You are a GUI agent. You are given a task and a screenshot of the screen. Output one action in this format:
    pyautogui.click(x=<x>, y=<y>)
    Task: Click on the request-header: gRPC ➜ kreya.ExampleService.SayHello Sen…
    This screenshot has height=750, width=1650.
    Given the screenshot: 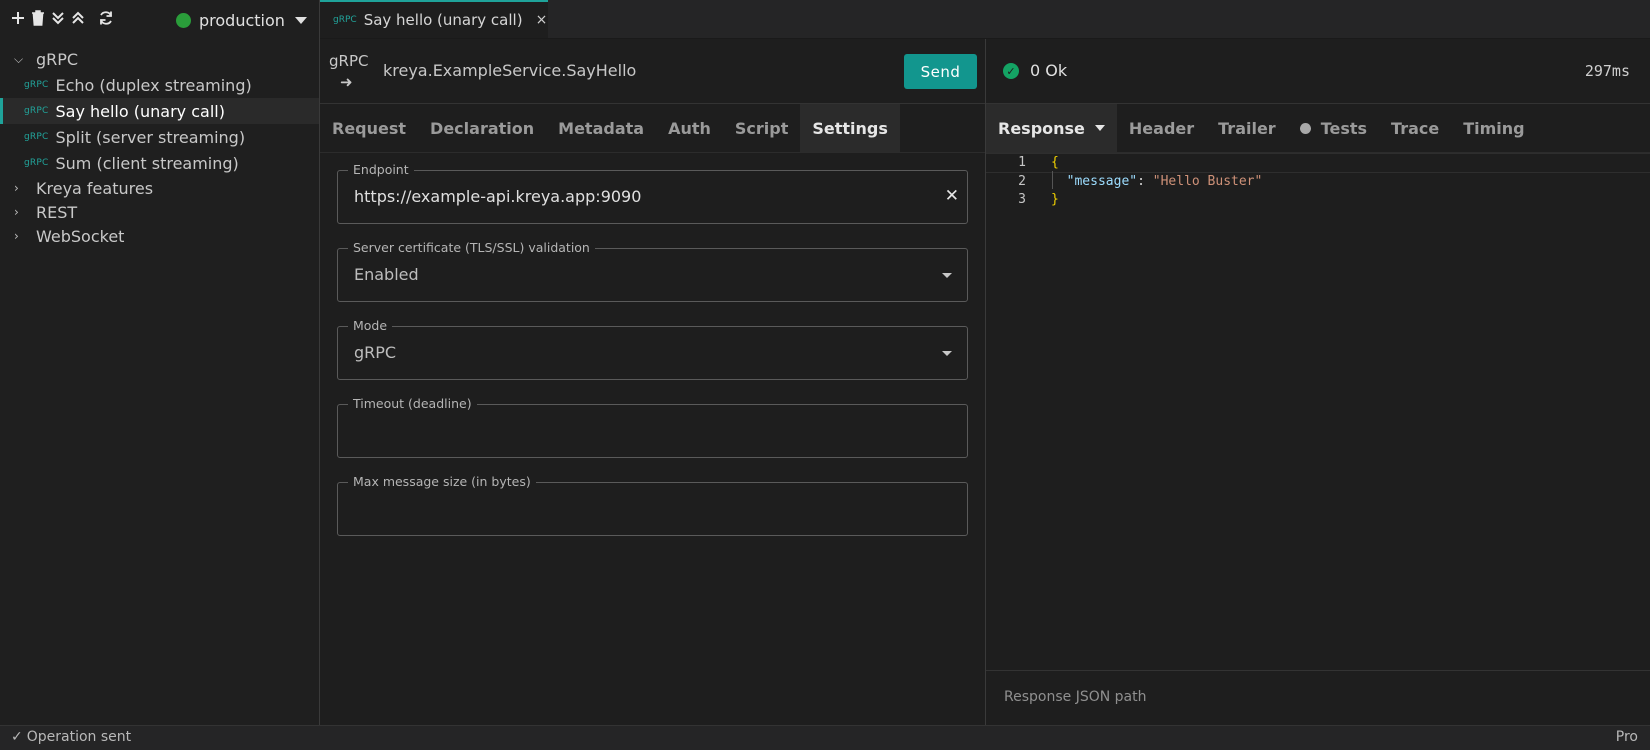 What is the action you would take?
    pyautogui.click(x=652, y=71)
    